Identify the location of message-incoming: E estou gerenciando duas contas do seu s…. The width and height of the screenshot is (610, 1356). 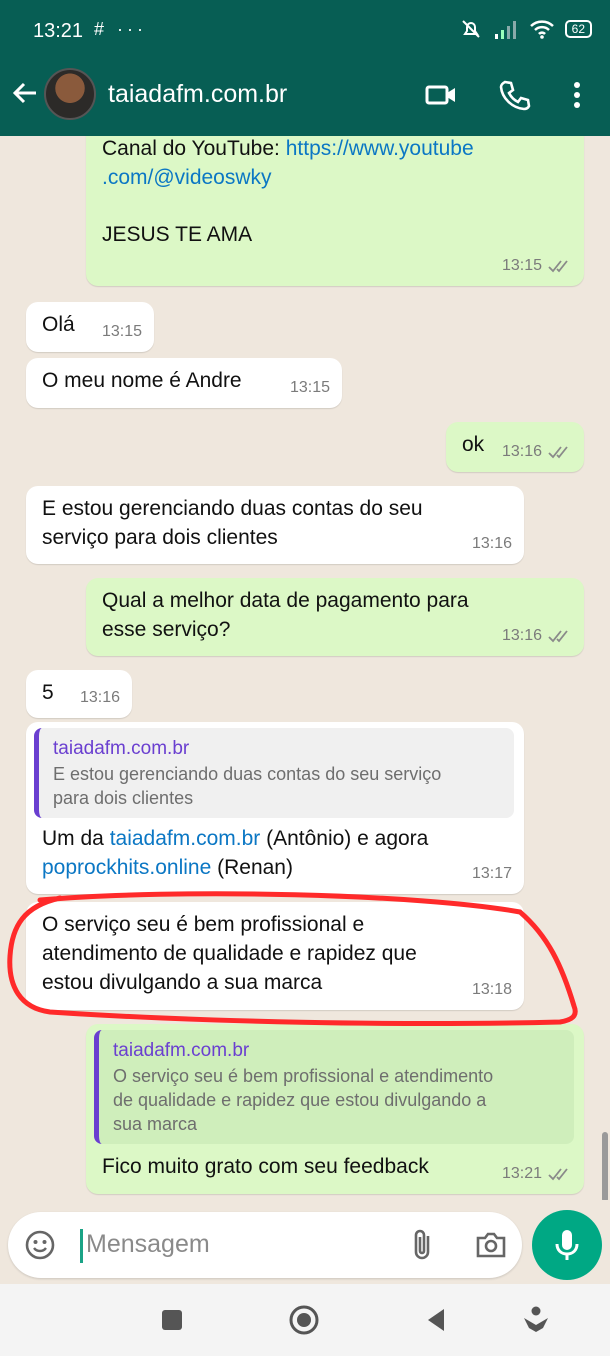
(275, 525).